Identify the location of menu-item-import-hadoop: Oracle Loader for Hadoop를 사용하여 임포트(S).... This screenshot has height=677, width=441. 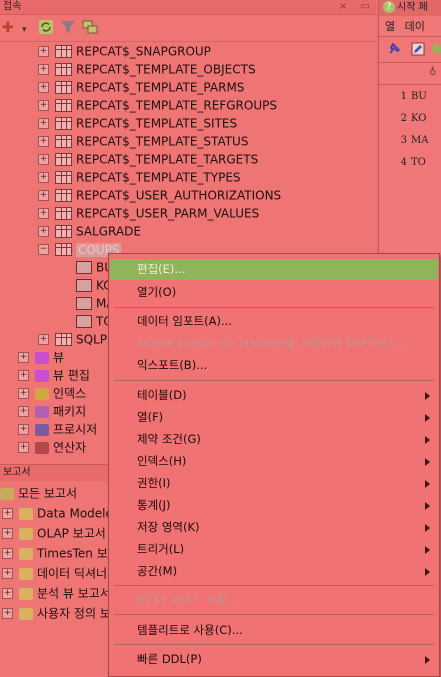
(274, 343).